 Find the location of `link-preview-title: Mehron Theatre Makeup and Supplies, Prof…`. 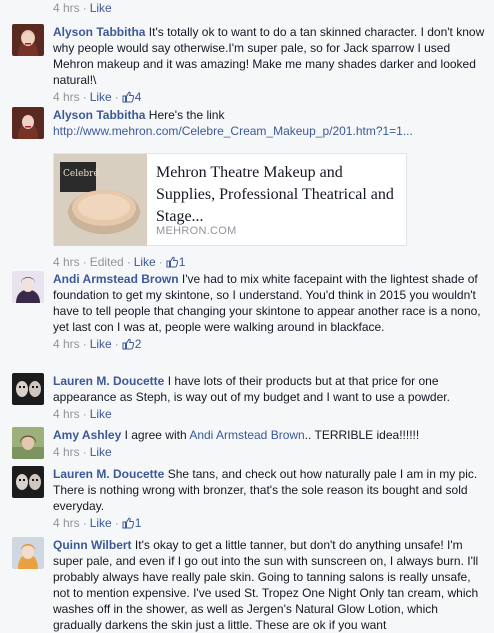

link-preview-title: Mehron Theatre Makeup and Supplies, Prof… is located at coordinates (278, 195).